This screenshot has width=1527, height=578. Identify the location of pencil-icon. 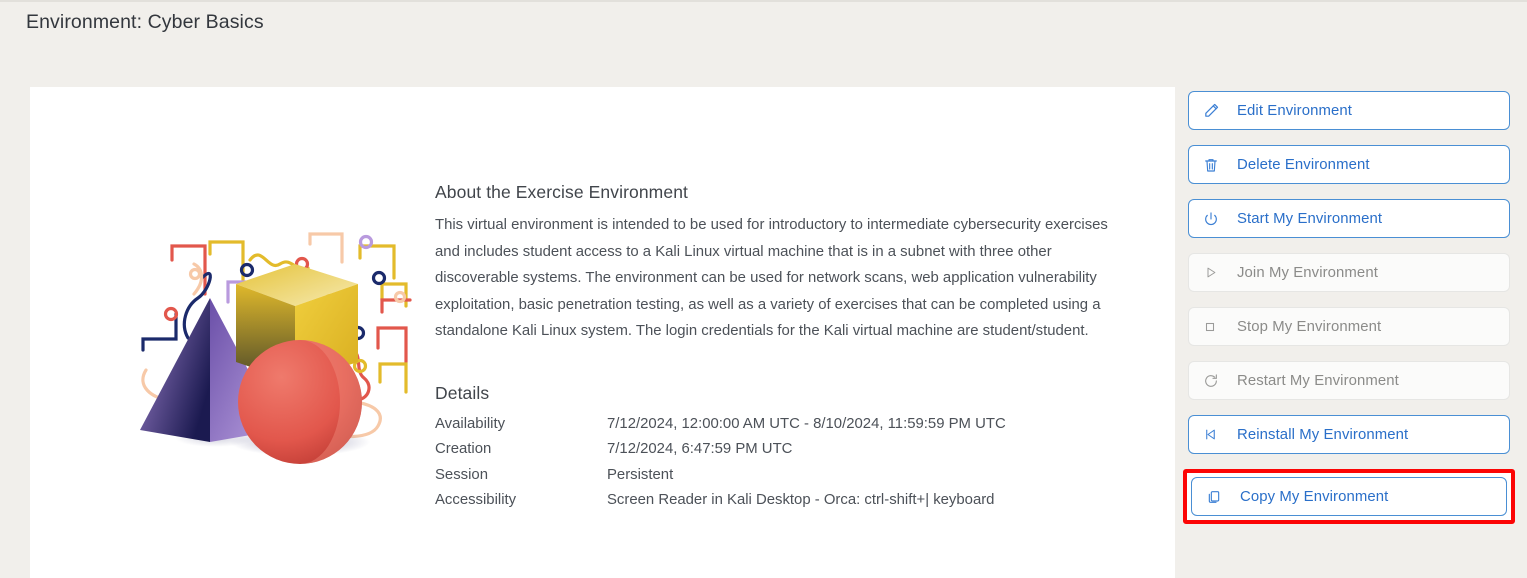
(1216, 110).